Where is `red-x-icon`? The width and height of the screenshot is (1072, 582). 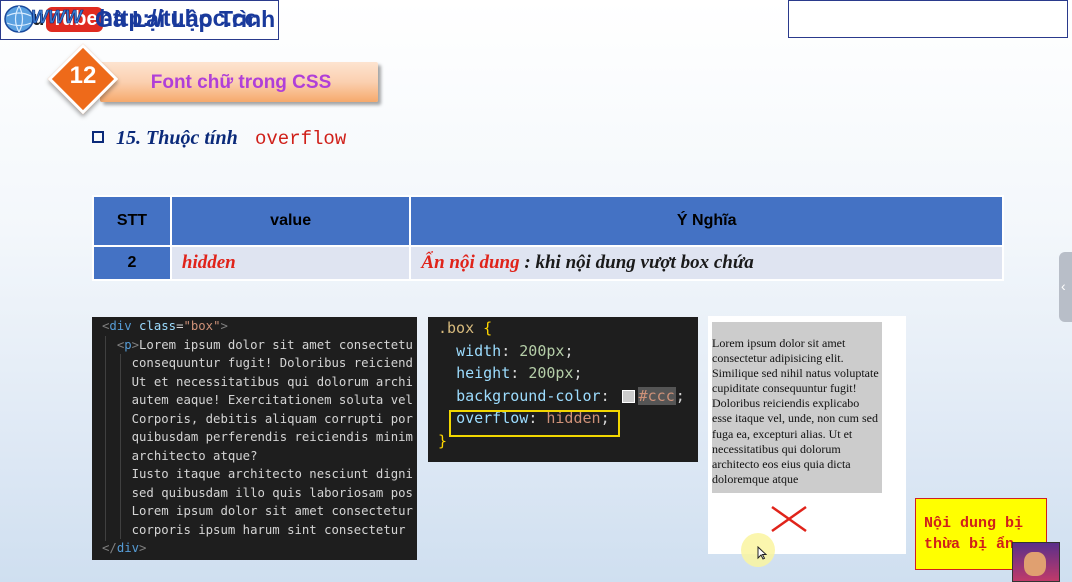
red-x-icon is located at coordinates (789, 519).